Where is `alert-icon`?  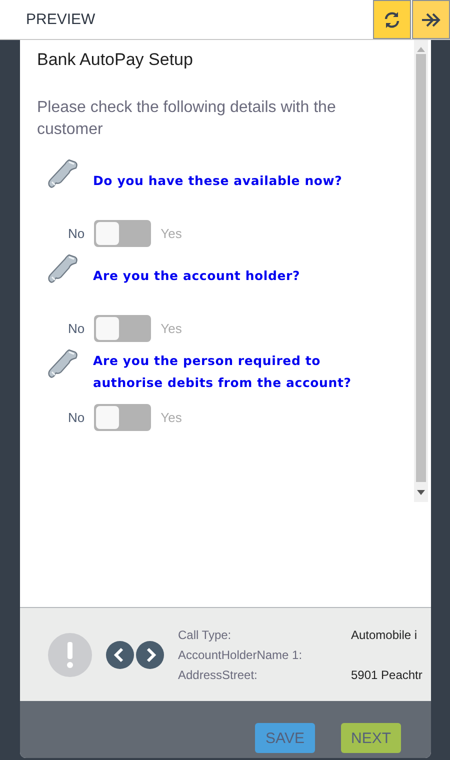 alert-icon is located at coordinates (70, 654).